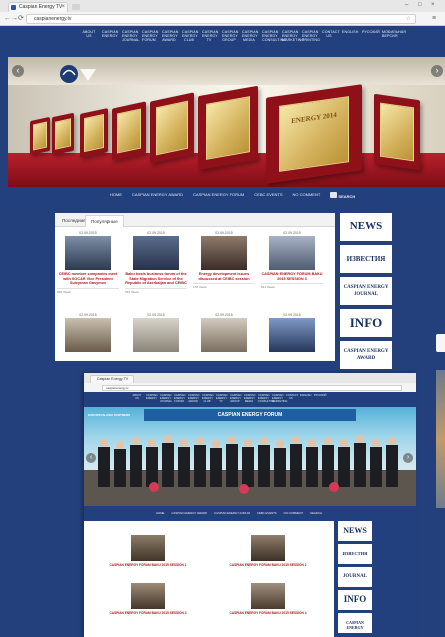 Image resolution: width=445 pixels, height=637 pixels. What do you see at coordinates (63, 7) in the screenshot?
I see `close-tab-icon: ×` at bounding box center [63, 7].